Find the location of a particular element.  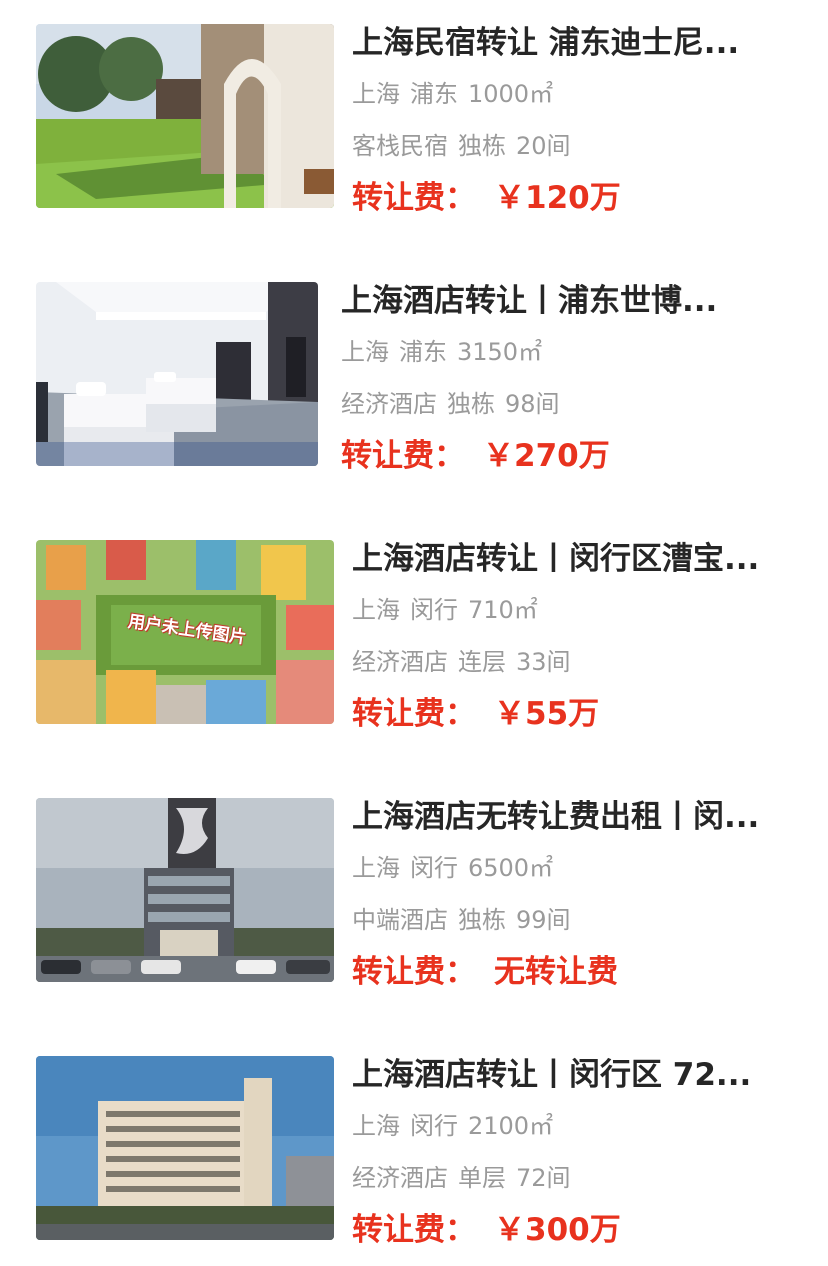

hotel-tower-image is located at coordinates (185, 890).